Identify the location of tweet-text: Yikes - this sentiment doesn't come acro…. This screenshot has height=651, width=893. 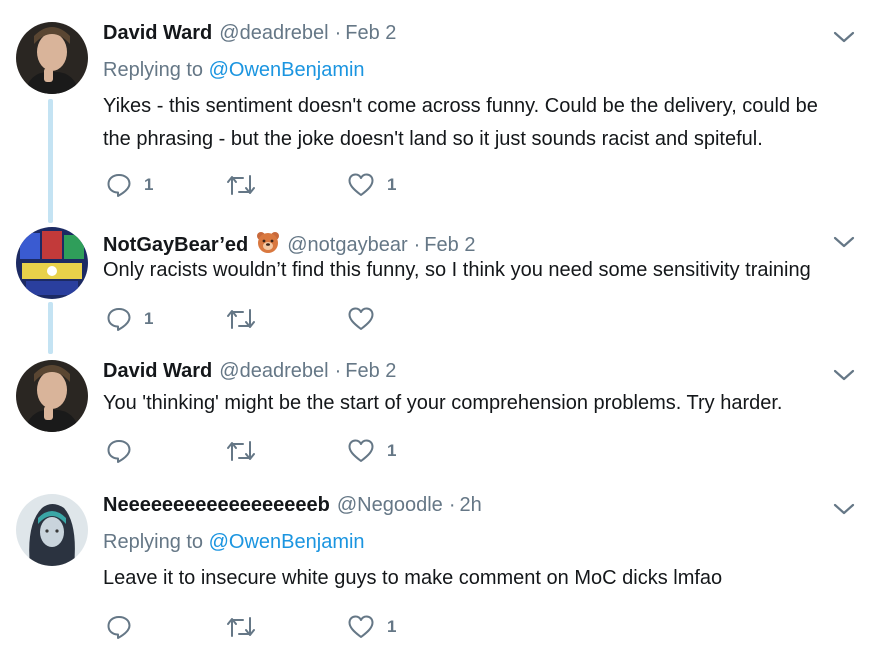
(483, 123).